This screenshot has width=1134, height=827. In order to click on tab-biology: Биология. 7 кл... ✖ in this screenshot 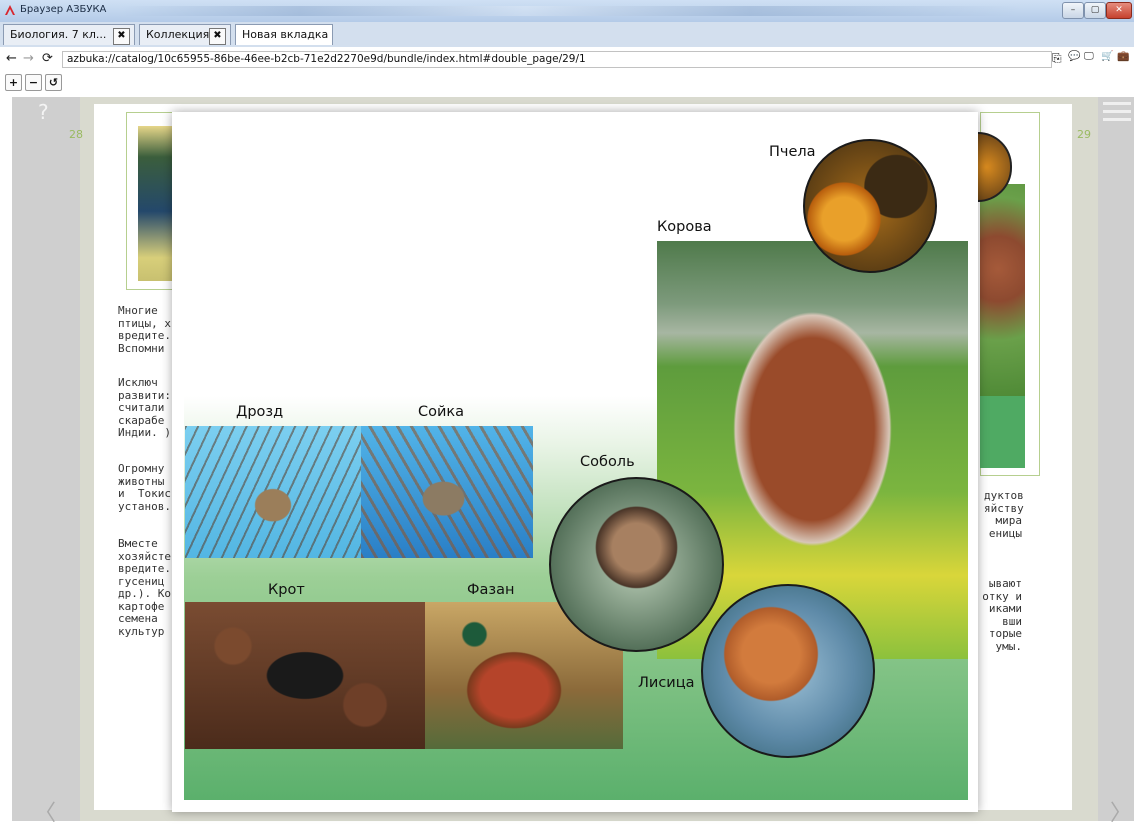, I will do `click(69, 34)`.